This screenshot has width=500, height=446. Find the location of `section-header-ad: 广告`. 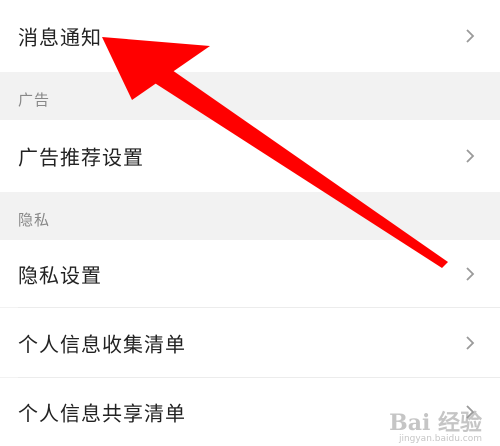

section-header-ad: 广告 is located at coordinates (250, 96).